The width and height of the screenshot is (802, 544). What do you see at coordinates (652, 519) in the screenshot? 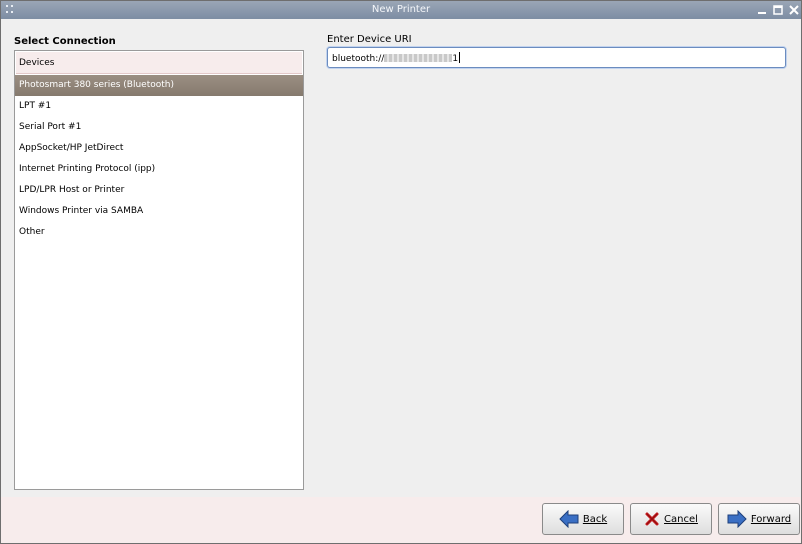
I see `cancel-x-icon` at bounding box center [652, 519].